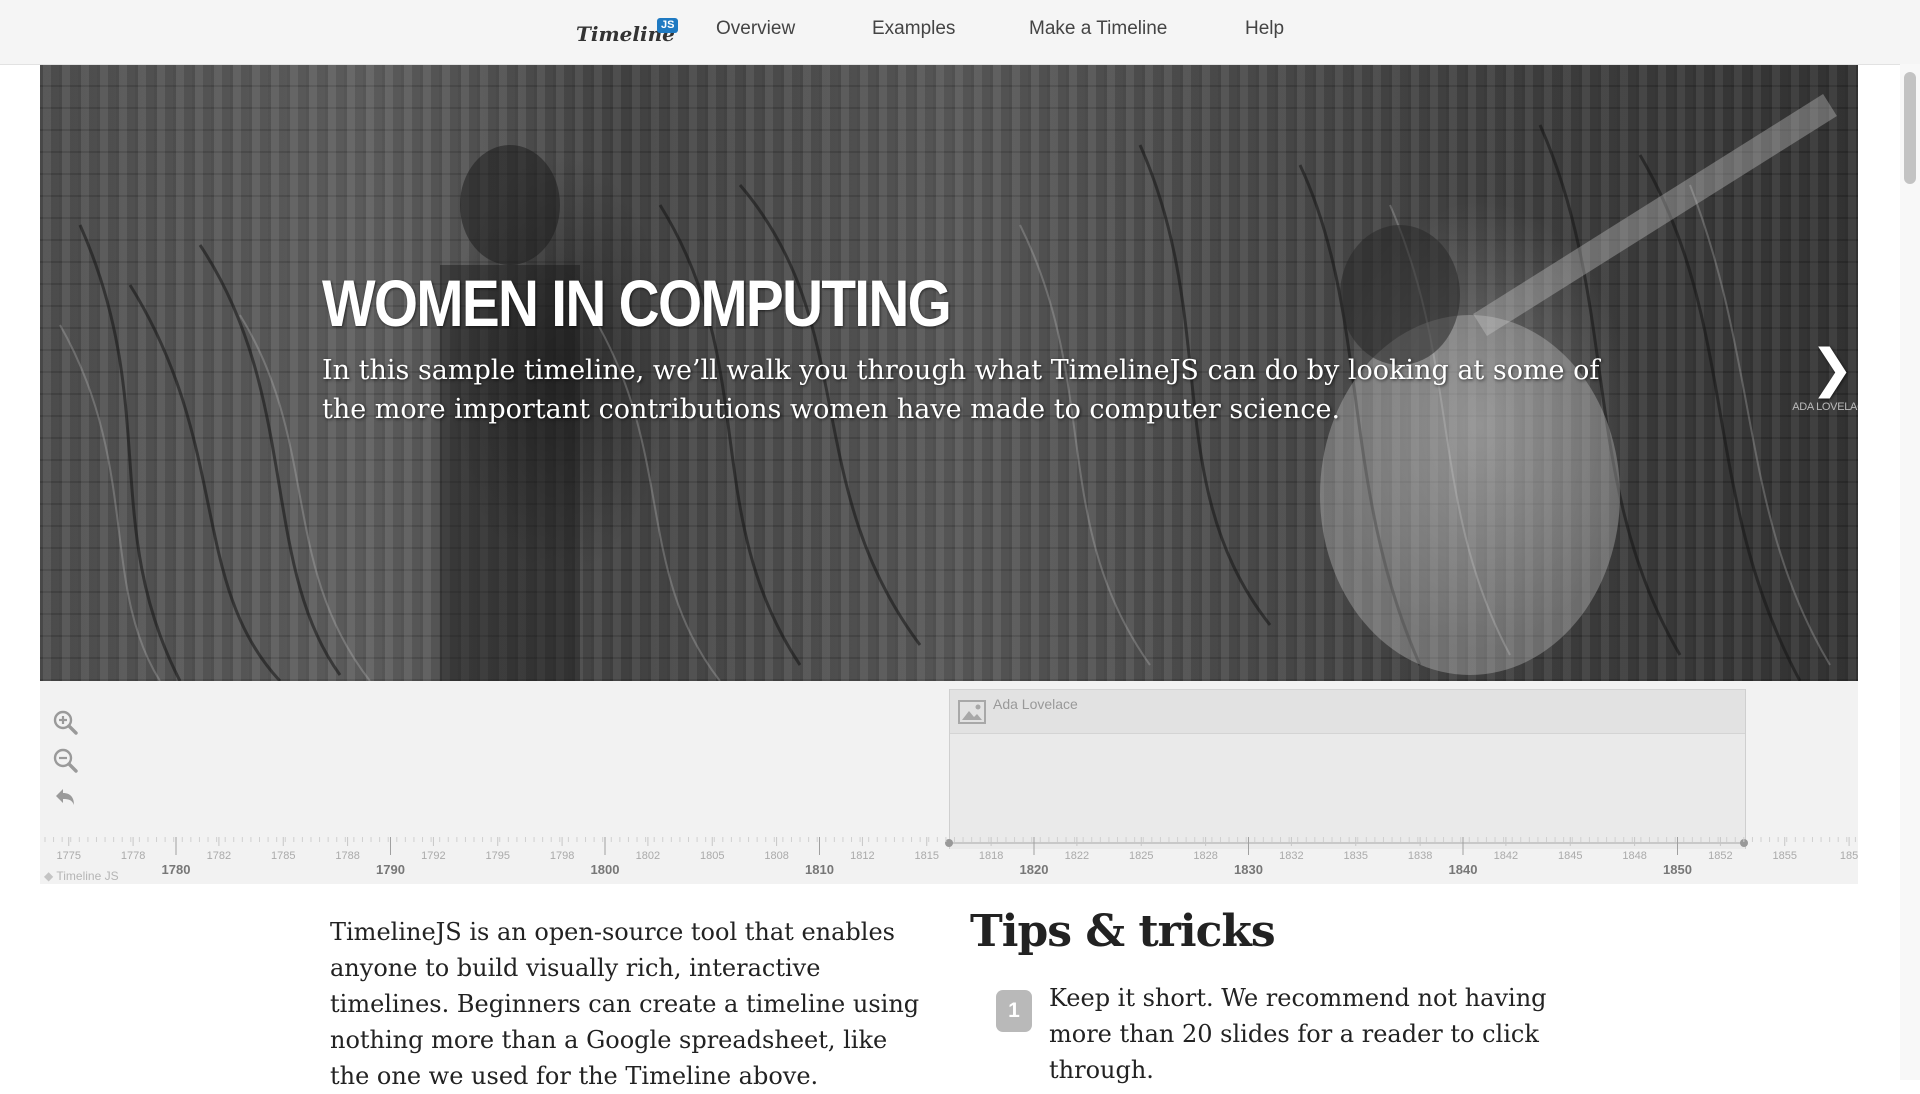 The width and height of the screenshot is (1920, 1094). I want to click on minor-tick-label: 1818, so click(991, 856).